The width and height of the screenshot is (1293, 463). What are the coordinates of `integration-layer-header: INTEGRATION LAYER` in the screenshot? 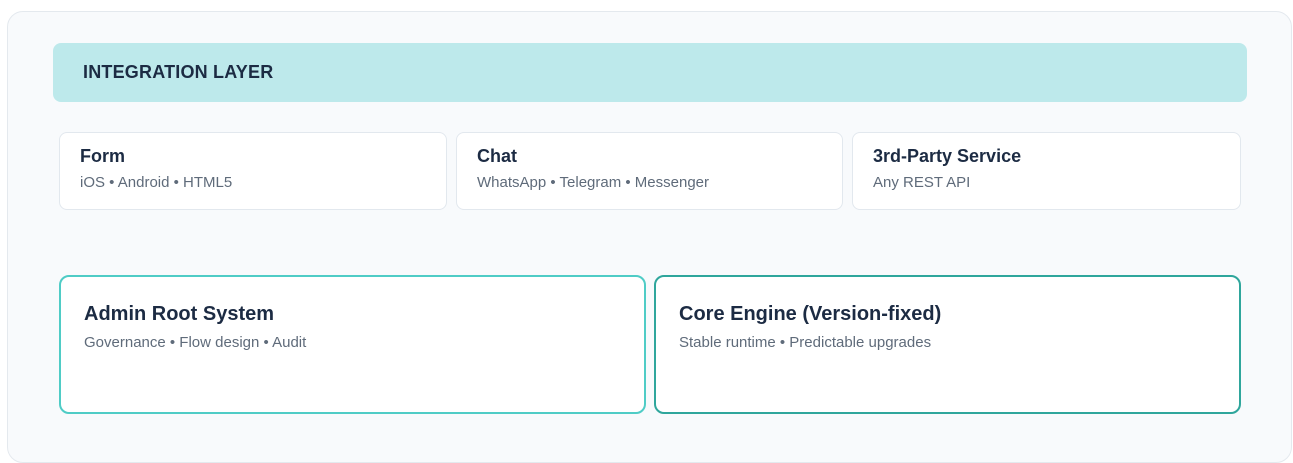 It's located at (650, 72).